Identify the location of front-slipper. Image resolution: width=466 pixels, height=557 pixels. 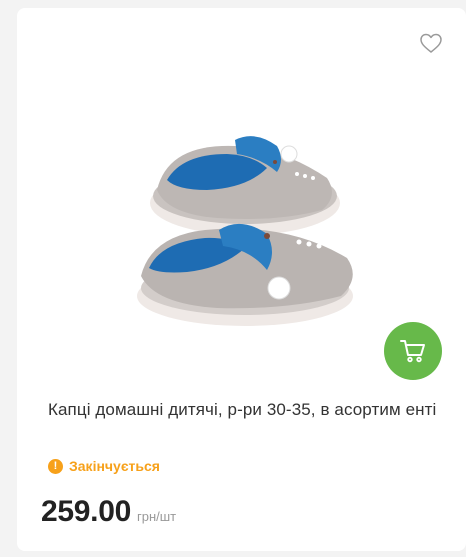
(245, 274).